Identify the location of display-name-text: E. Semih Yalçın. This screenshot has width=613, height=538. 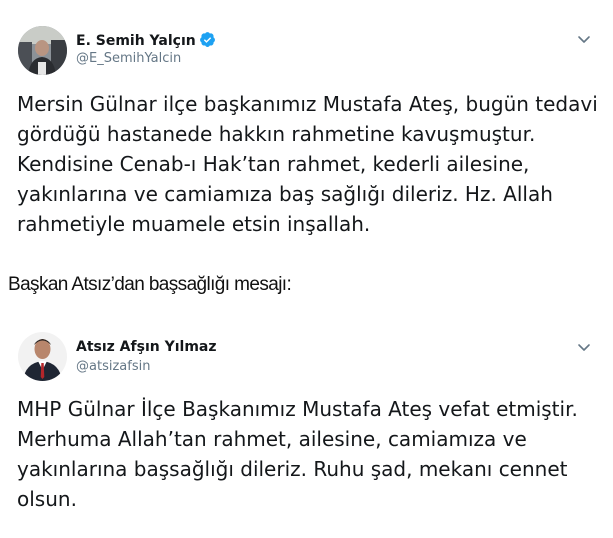
(136, 41).